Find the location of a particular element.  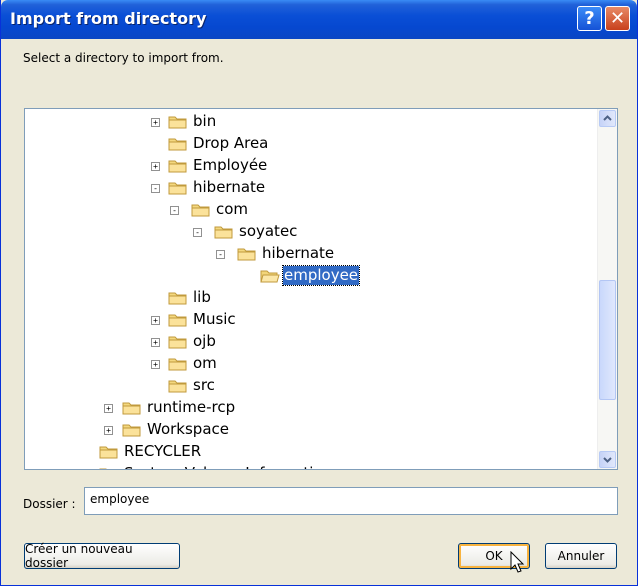

tree-node-label: soyatec is located at coordinates (268, 231).